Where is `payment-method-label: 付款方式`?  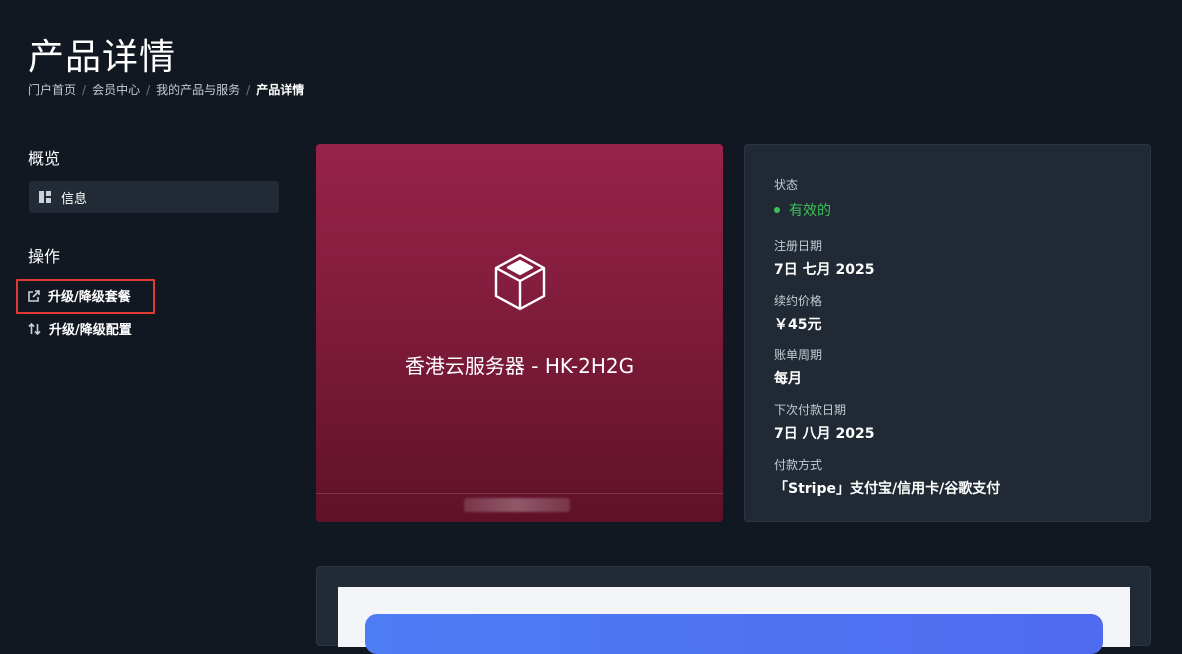 payment-method-label: 付款方式 is located at coordinates (798, 465).